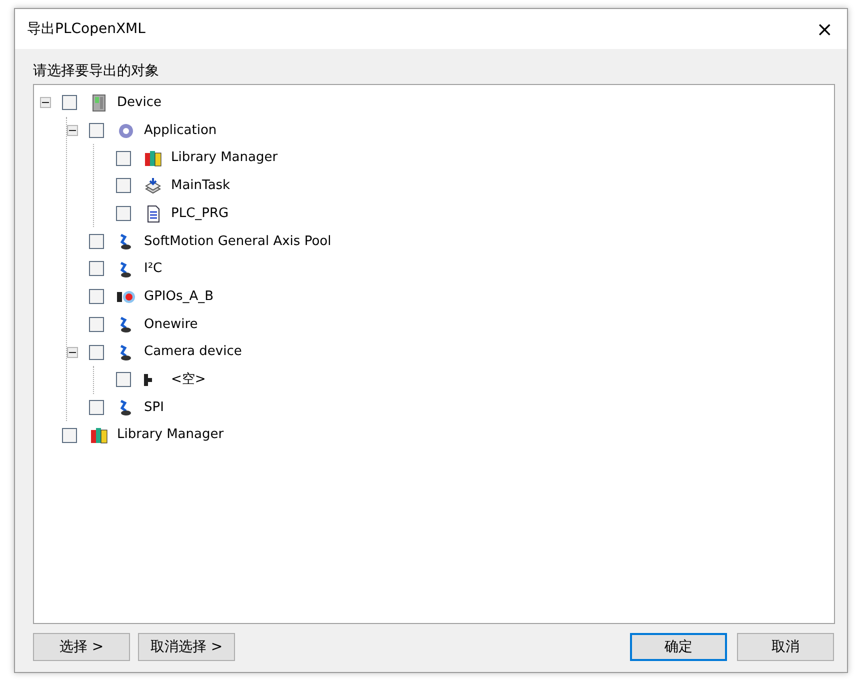 This screenshot has width=859, height=684. What do you see at coordinates (126, 131) in the screenshot?
I see `gear-icon` at bounding box center [126, 131].